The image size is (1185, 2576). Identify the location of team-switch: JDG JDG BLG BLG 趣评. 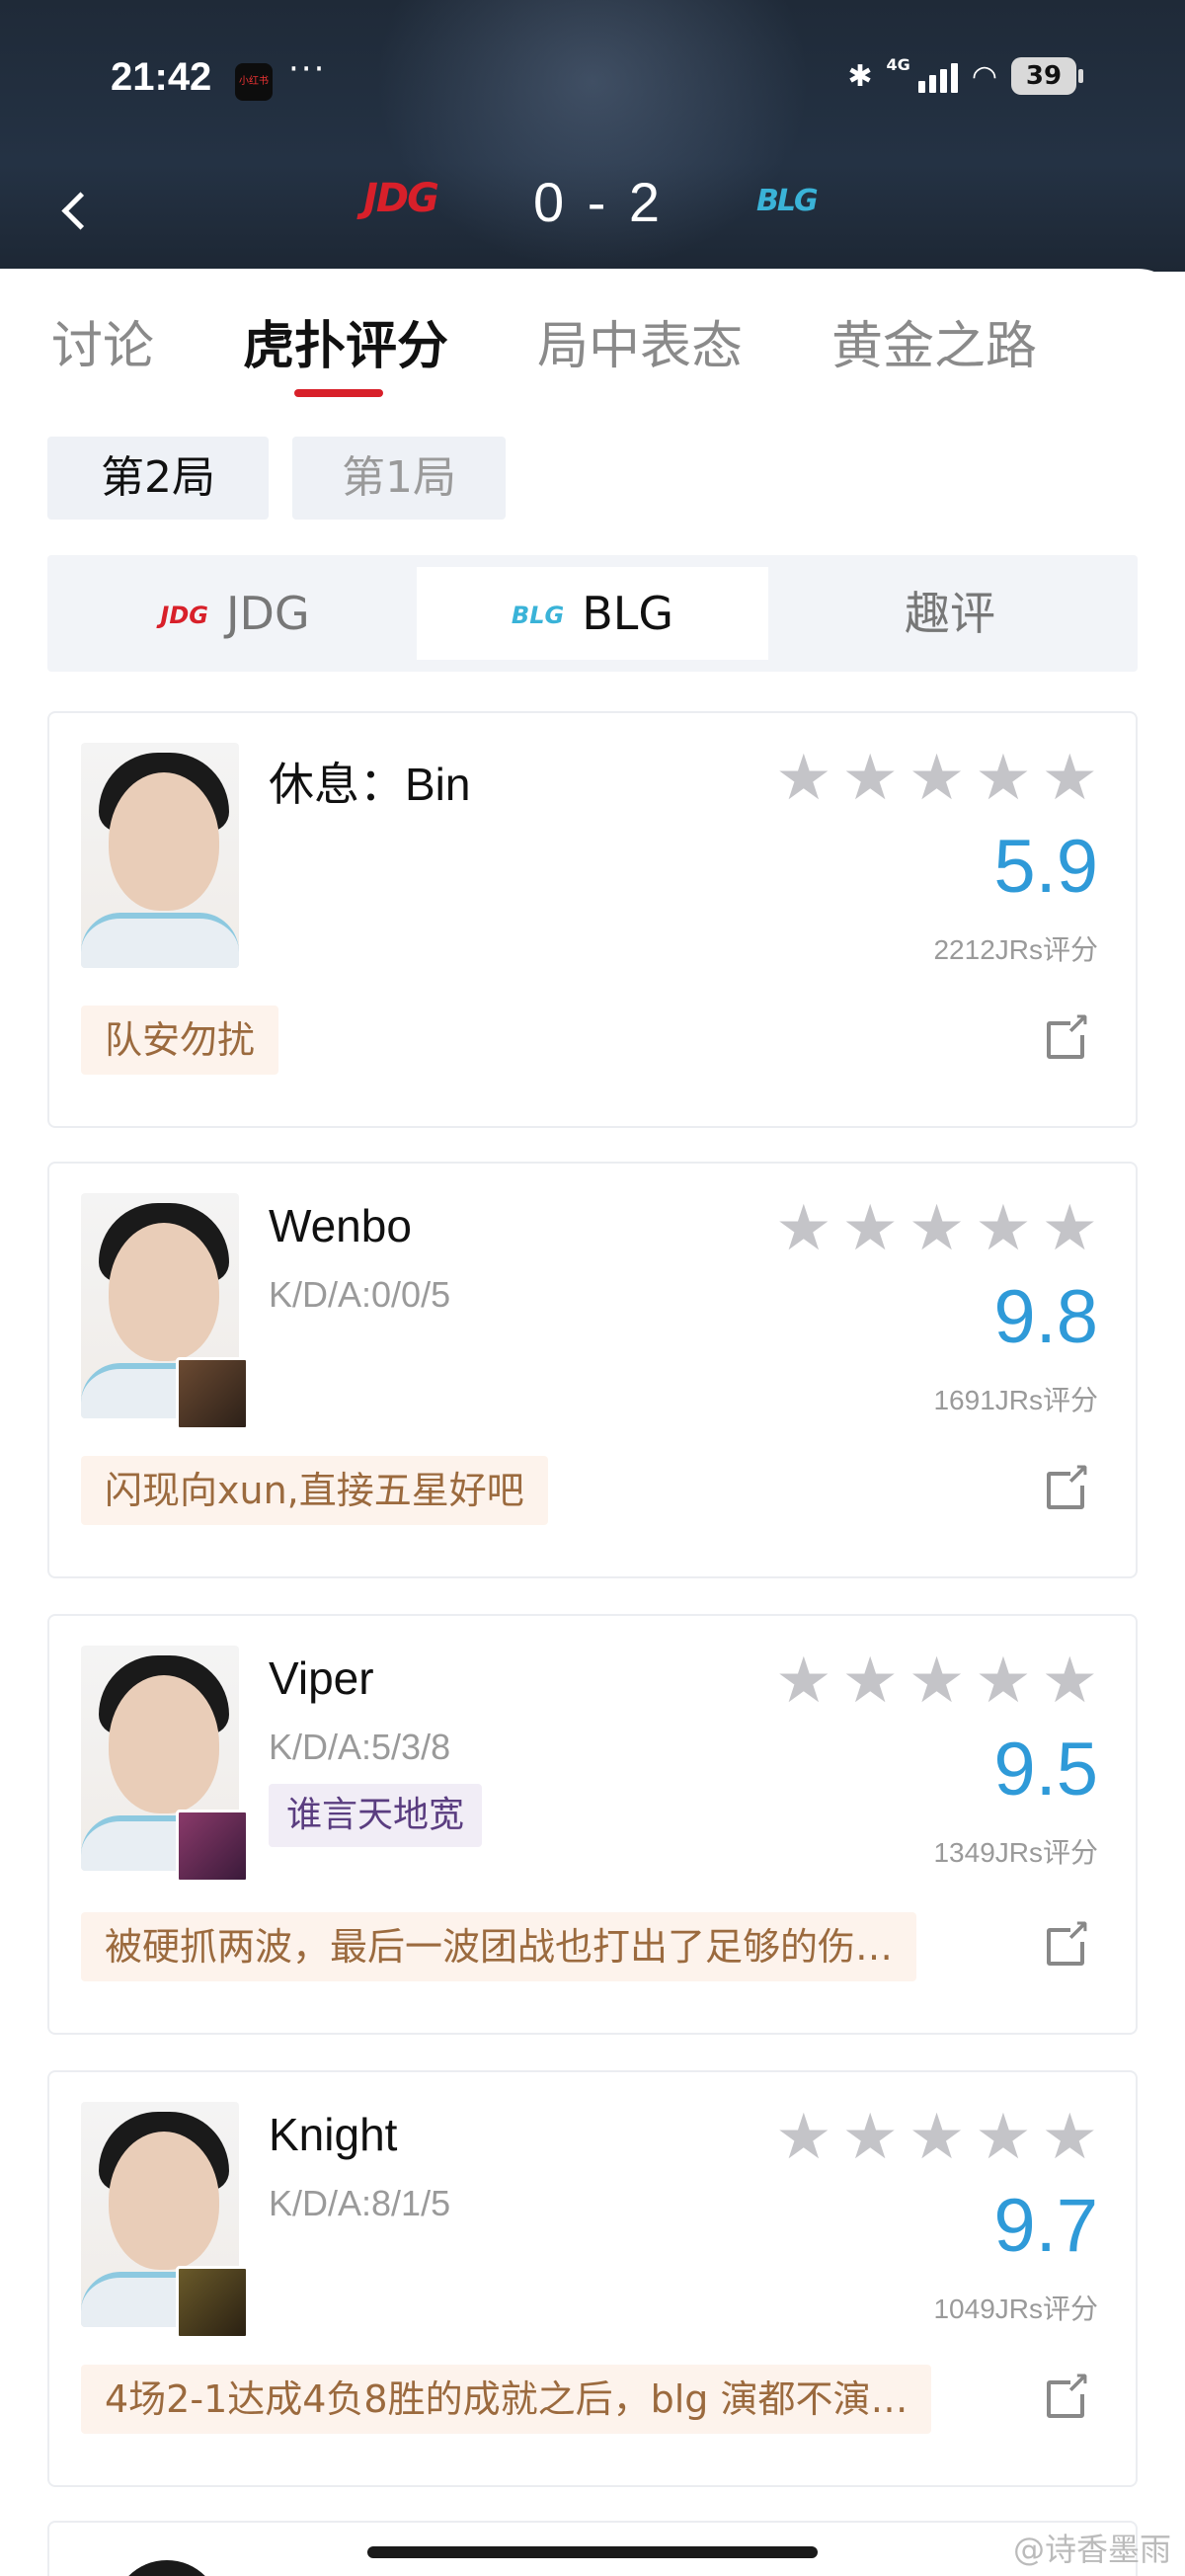
(592, 613).